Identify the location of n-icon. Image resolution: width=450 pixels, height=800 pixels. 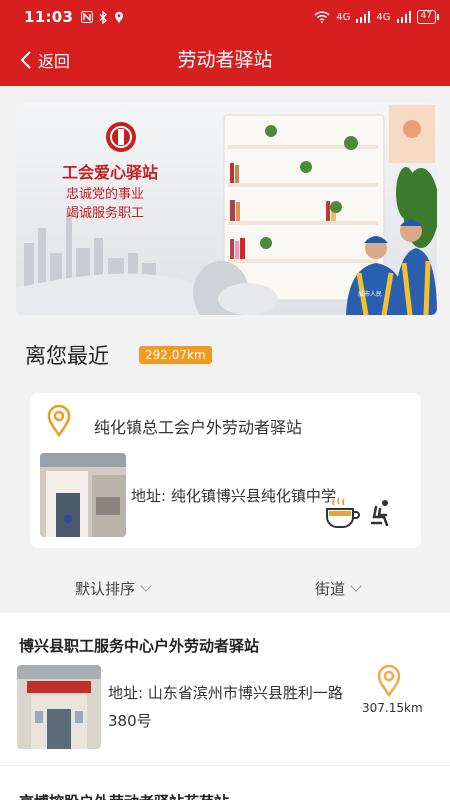
(87, 17).